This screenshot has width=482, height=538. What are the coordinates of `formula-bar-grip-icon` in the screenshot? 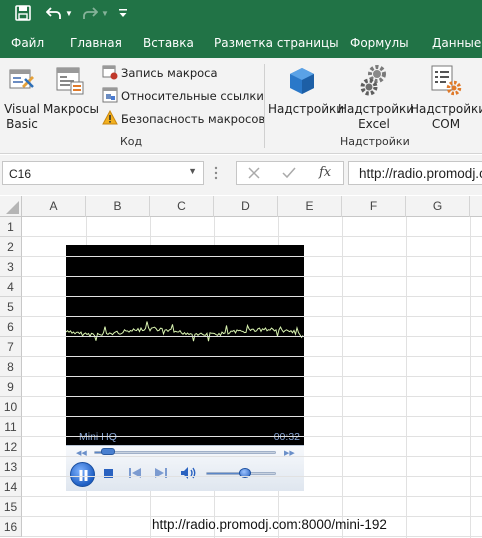 It's located at (216, 173).